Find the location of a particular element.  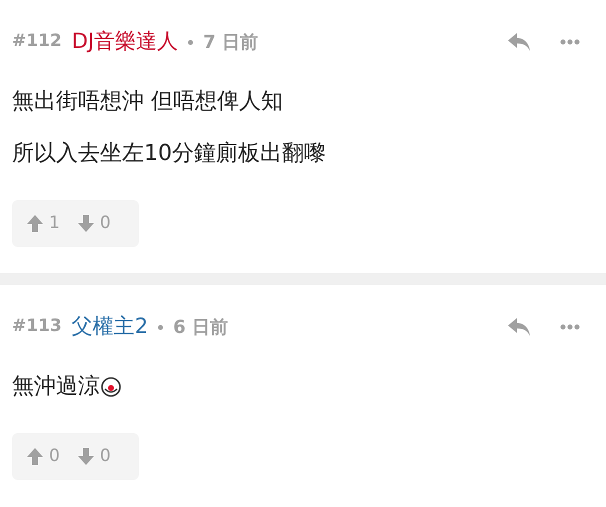

author-name: DJ音樂達人 is located at coordinates (125, 42).